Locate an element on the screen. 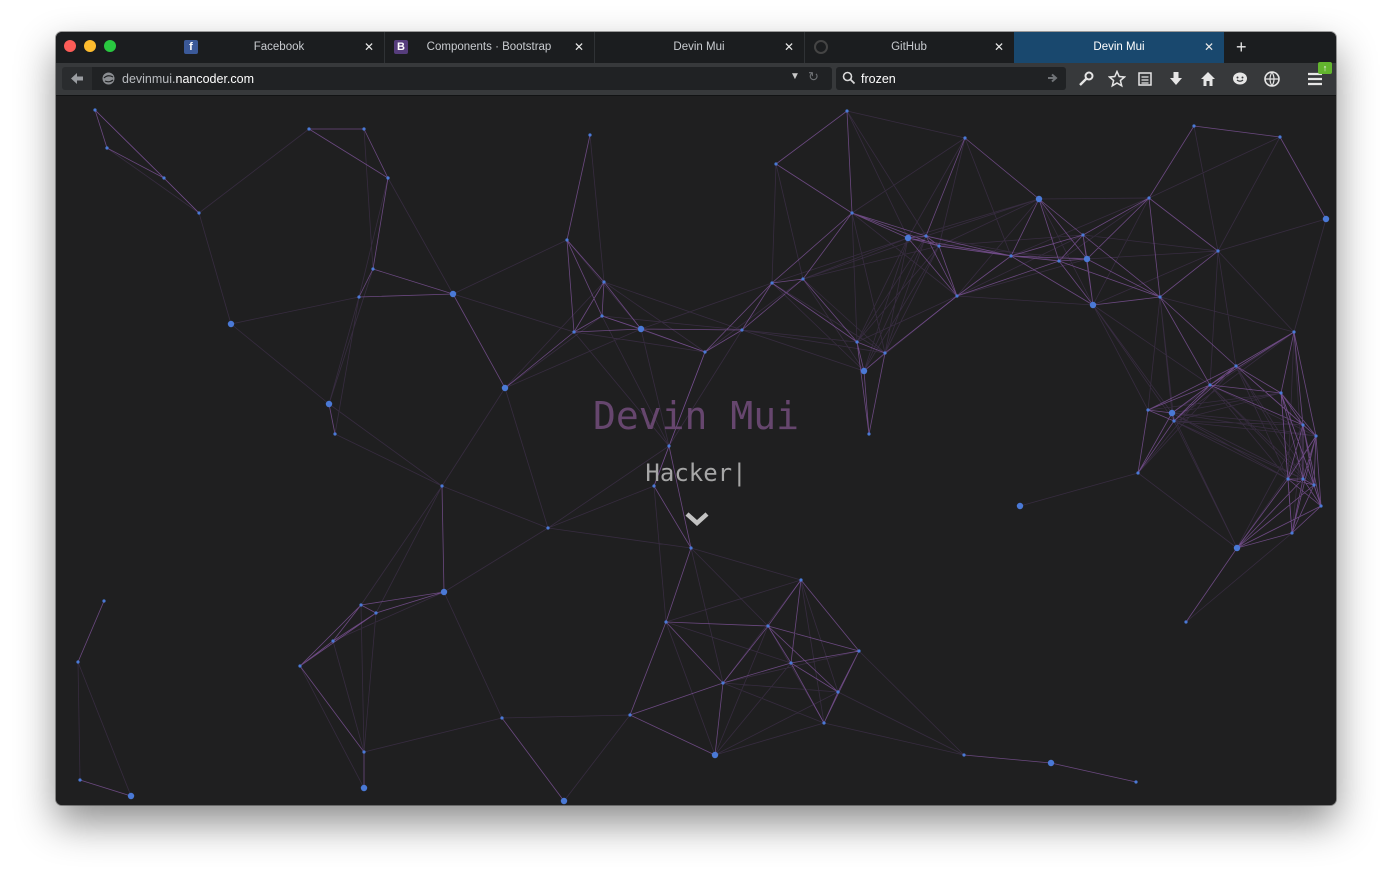  reading-list-icon is located at coordinates (1145, 79).